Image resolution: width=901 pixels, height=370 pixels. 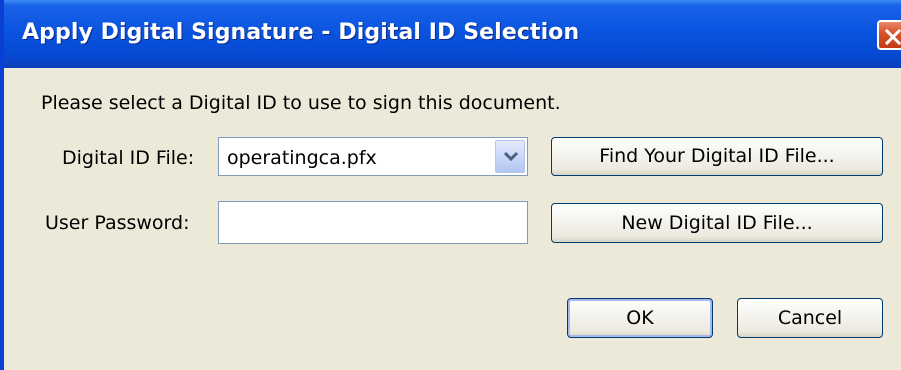 I want to click on user-password-input, so click(x=373, y=222).